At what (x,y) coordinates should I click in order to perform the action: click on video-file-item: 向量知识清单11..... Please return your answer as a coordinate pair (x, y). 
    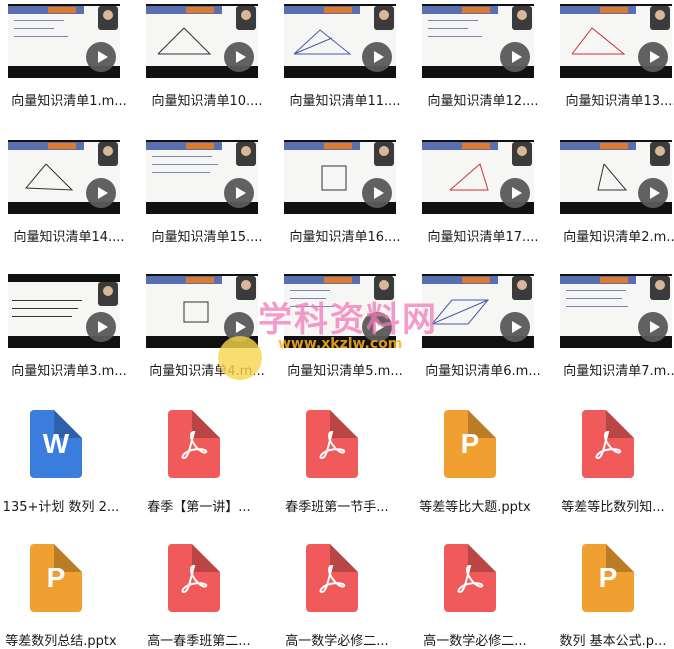
    Looking at the image, I should click on (345, 55).